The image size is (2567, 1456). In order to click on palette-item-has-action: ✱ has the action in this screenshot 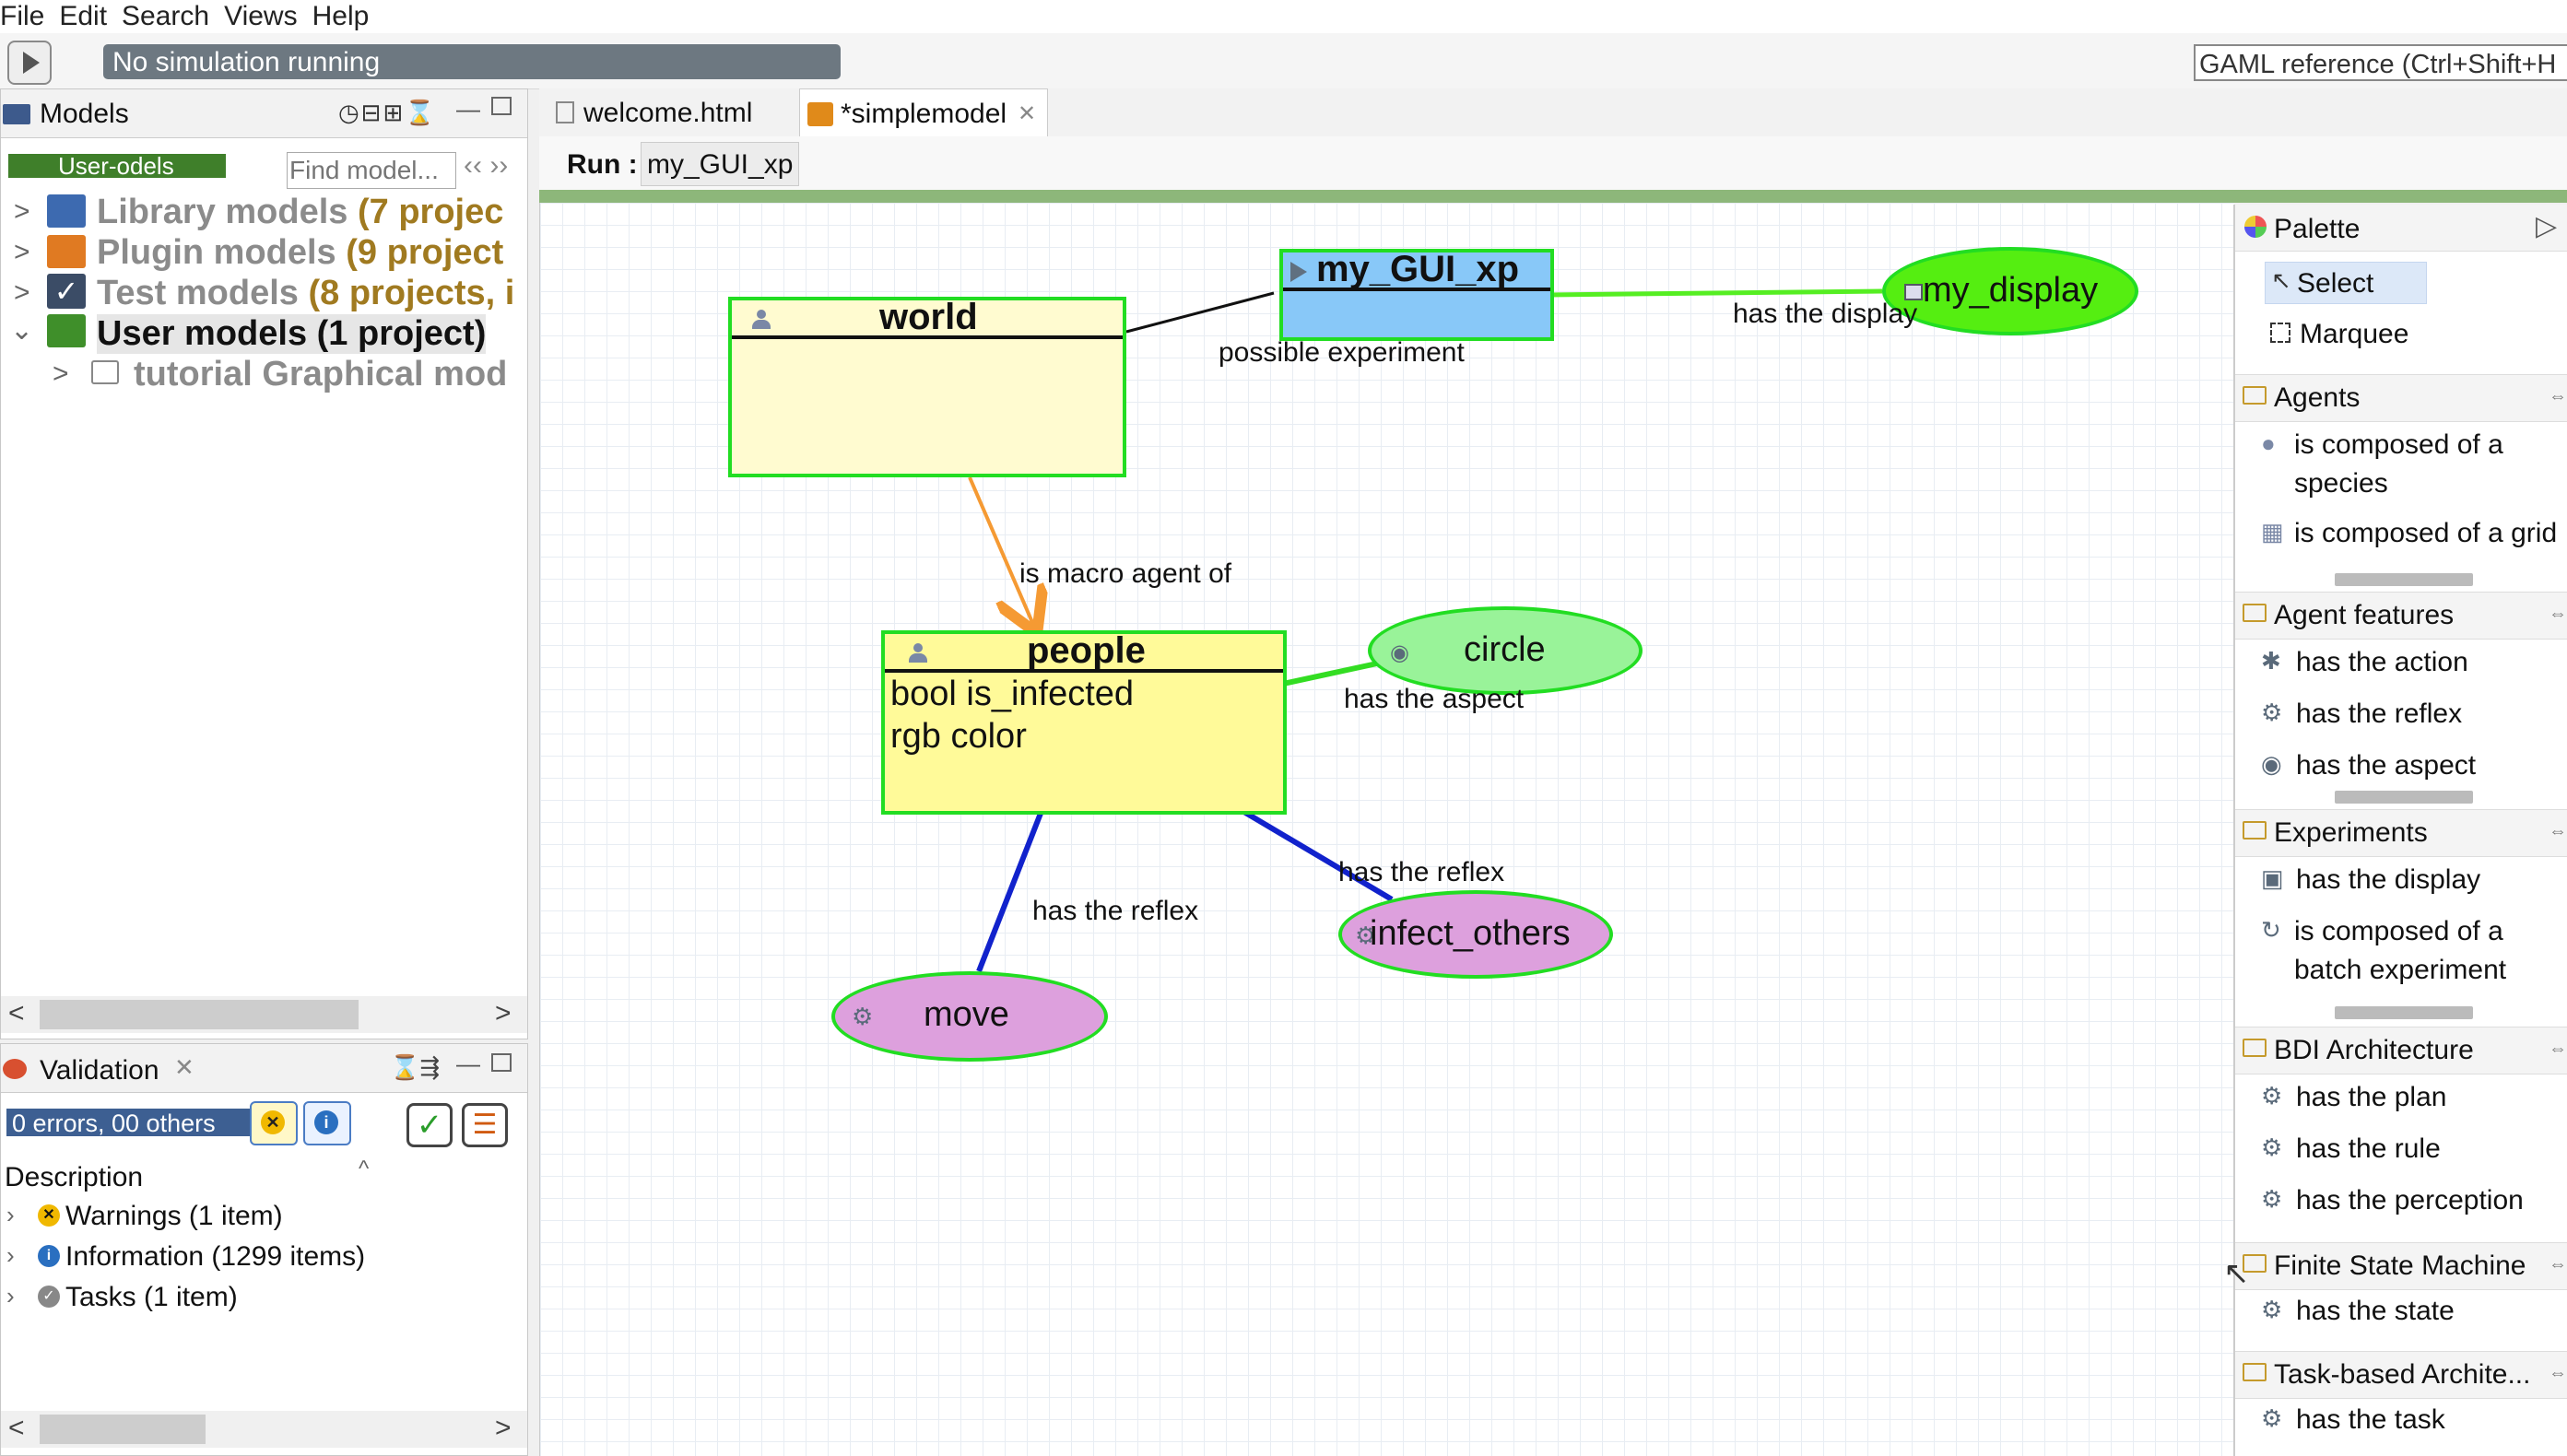, I will do `click(2364, 662)`.